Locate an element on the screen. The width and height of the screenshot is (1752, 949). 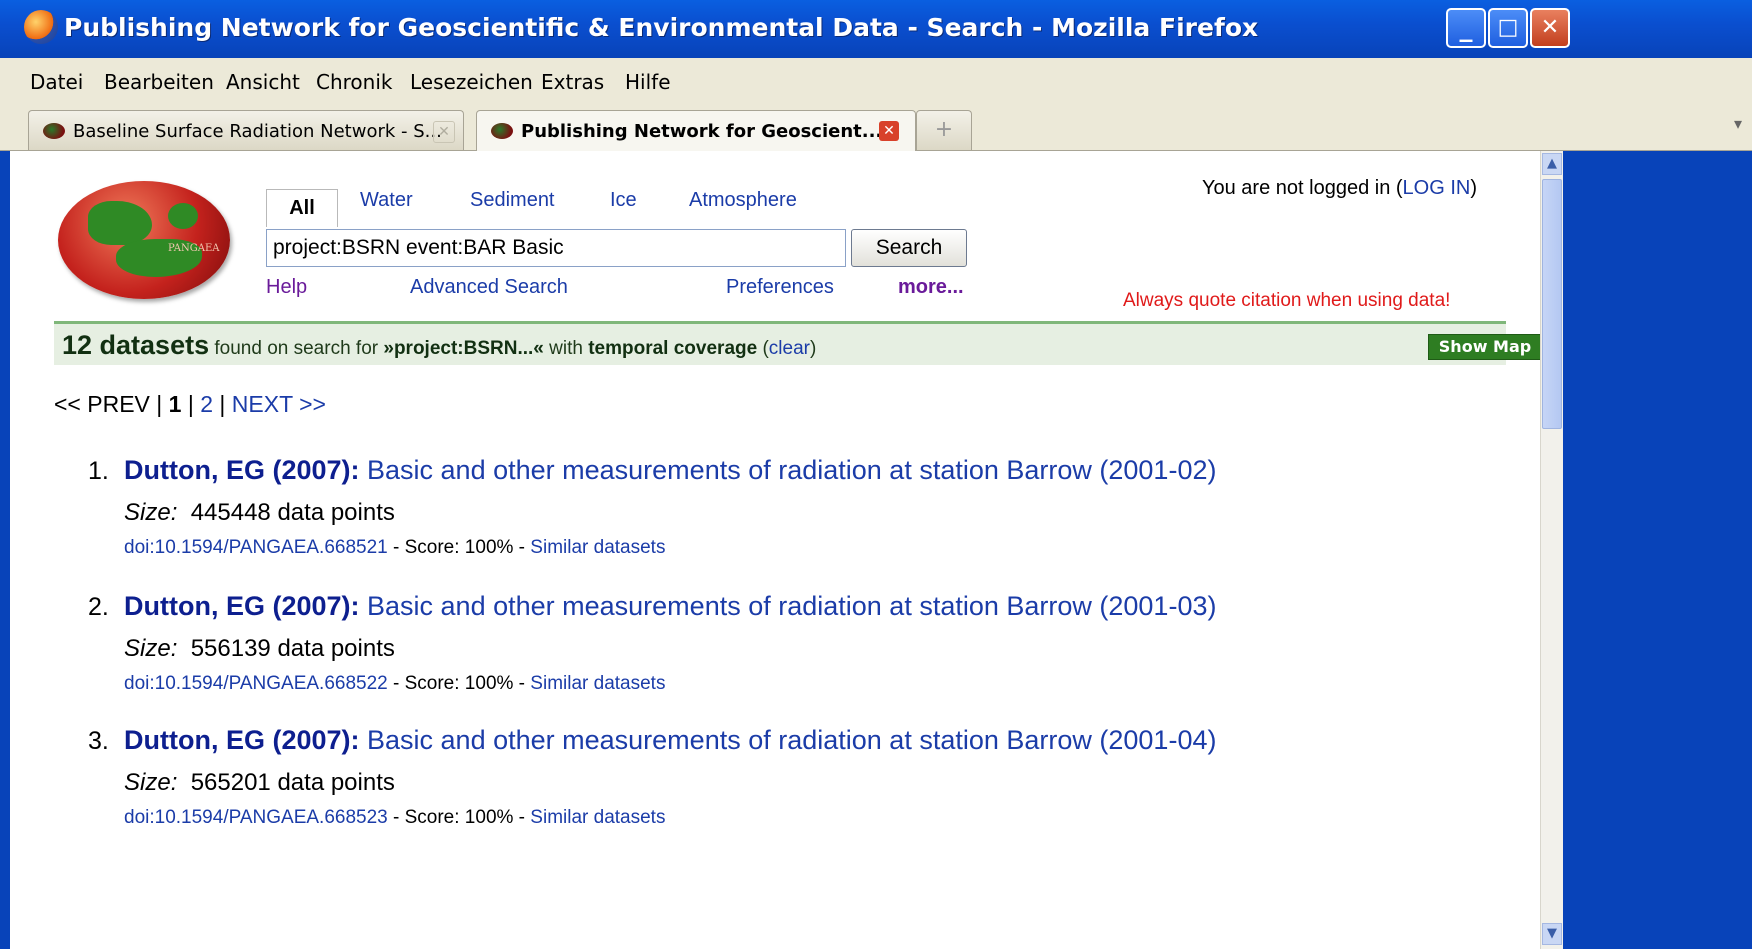
advanced-search-link: Advanced Search is located at coordinates (489, 287).